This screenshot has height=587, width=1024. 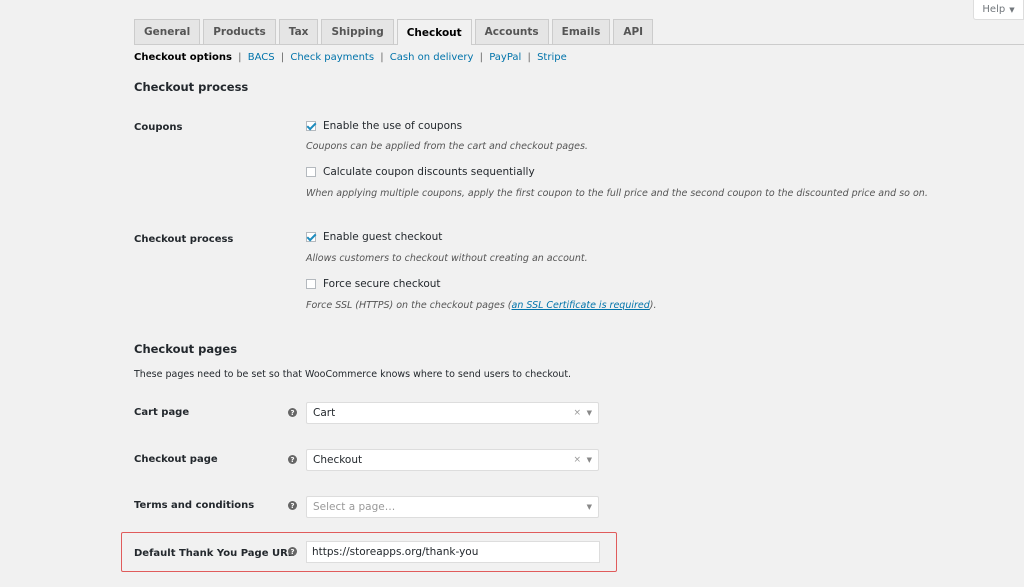 I want to click on tabs-divider, so click(x=579, y=44).